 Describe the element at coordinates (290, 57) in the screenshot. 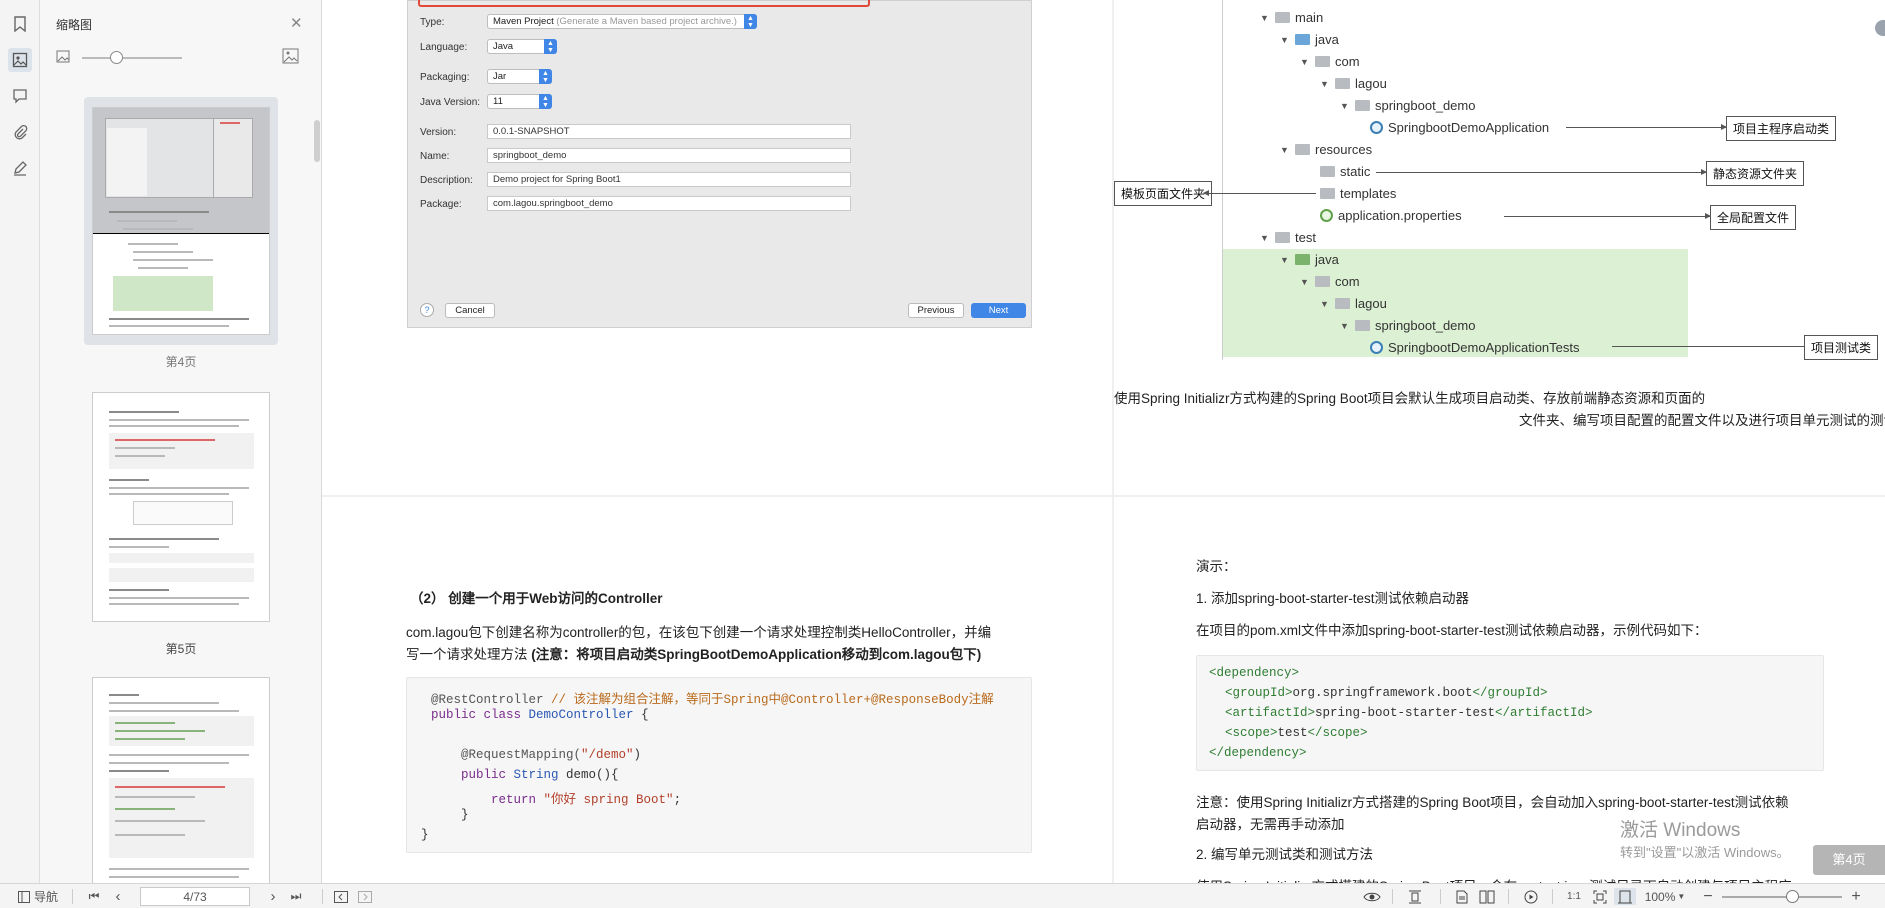

I see `large-image-icon` at that location.